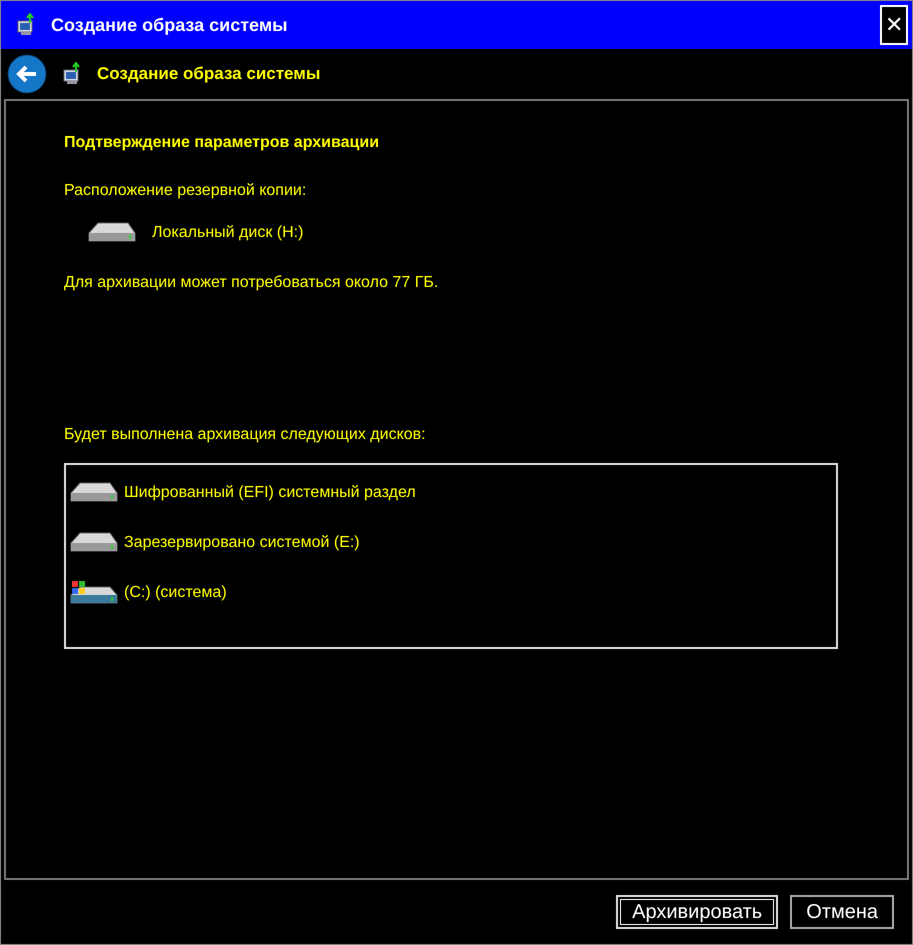  What do you see at coordinates (186, 191) in the screenshot?
I see `location-label: Расположение резервной копии:` at bounding box center [186, 191].